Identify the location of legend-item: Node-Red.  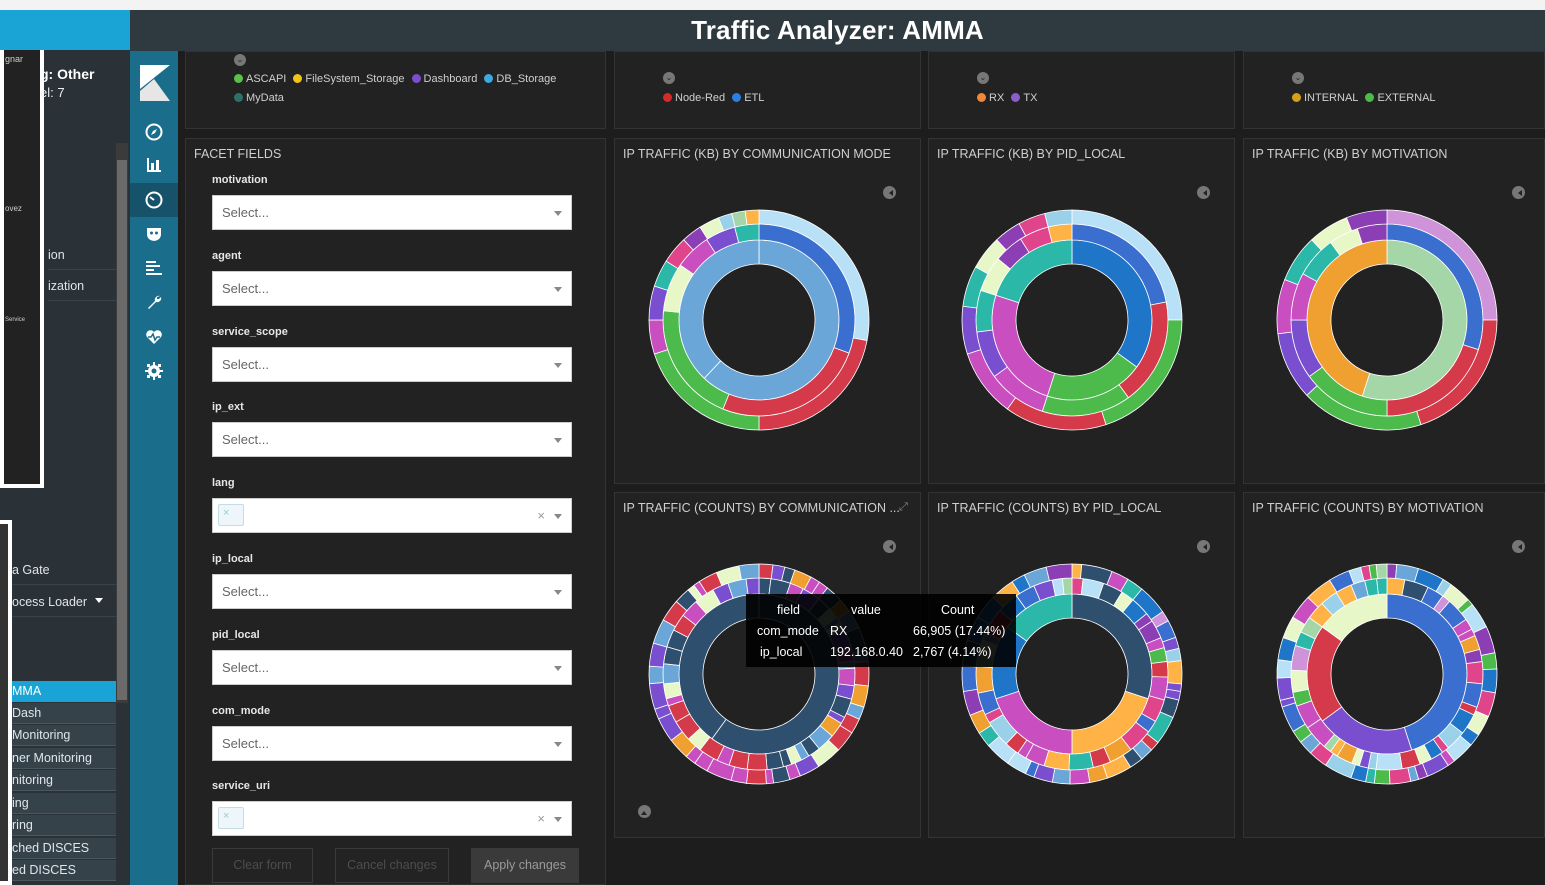
(694, 98).